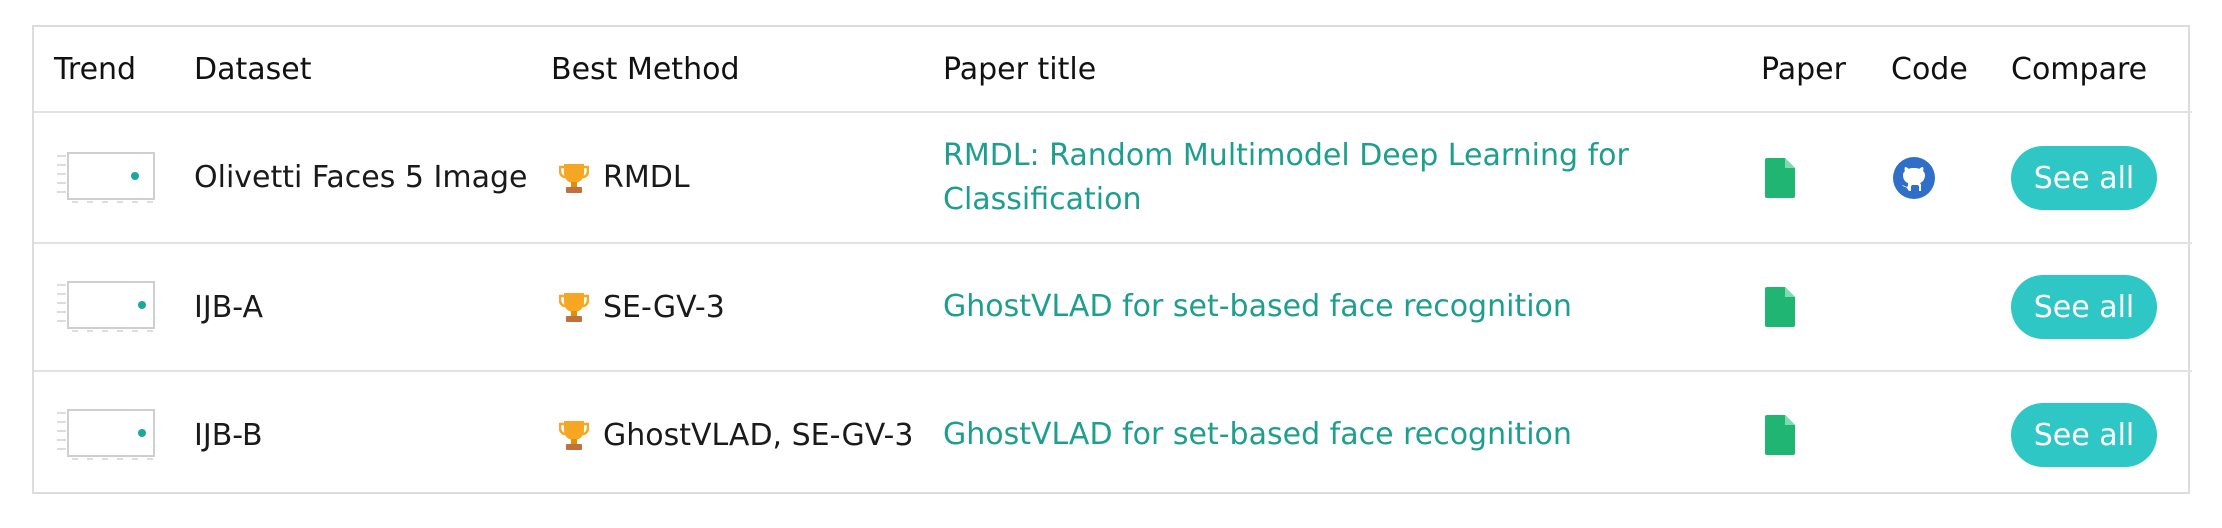 Image resolution: width=2222 pixels, height=528 pixels. Describe the element at coordinates (664, 307) in the screenshot. I see `best-method-name: SE-GV-3` at that location.